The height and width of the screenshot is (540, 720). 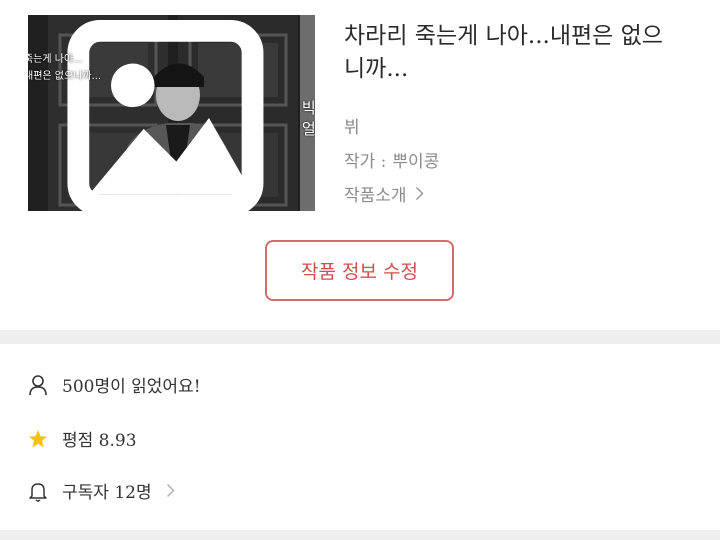 What do you see at coordinates (165, 115) in the screenshot?
I see `image-icon` at bounding box center [165, 115].